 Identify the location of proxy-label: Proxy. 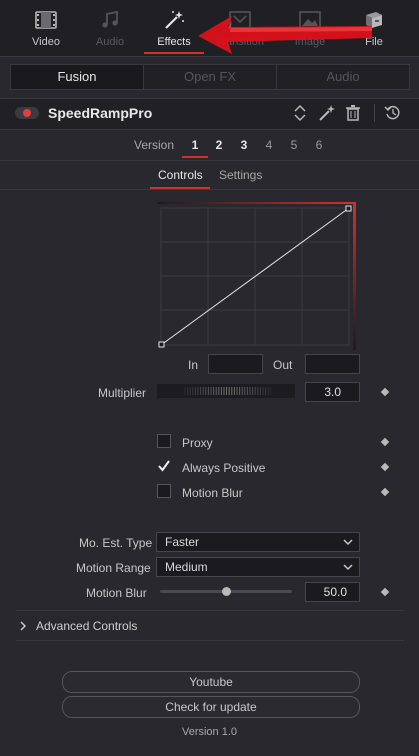
(197, 443).